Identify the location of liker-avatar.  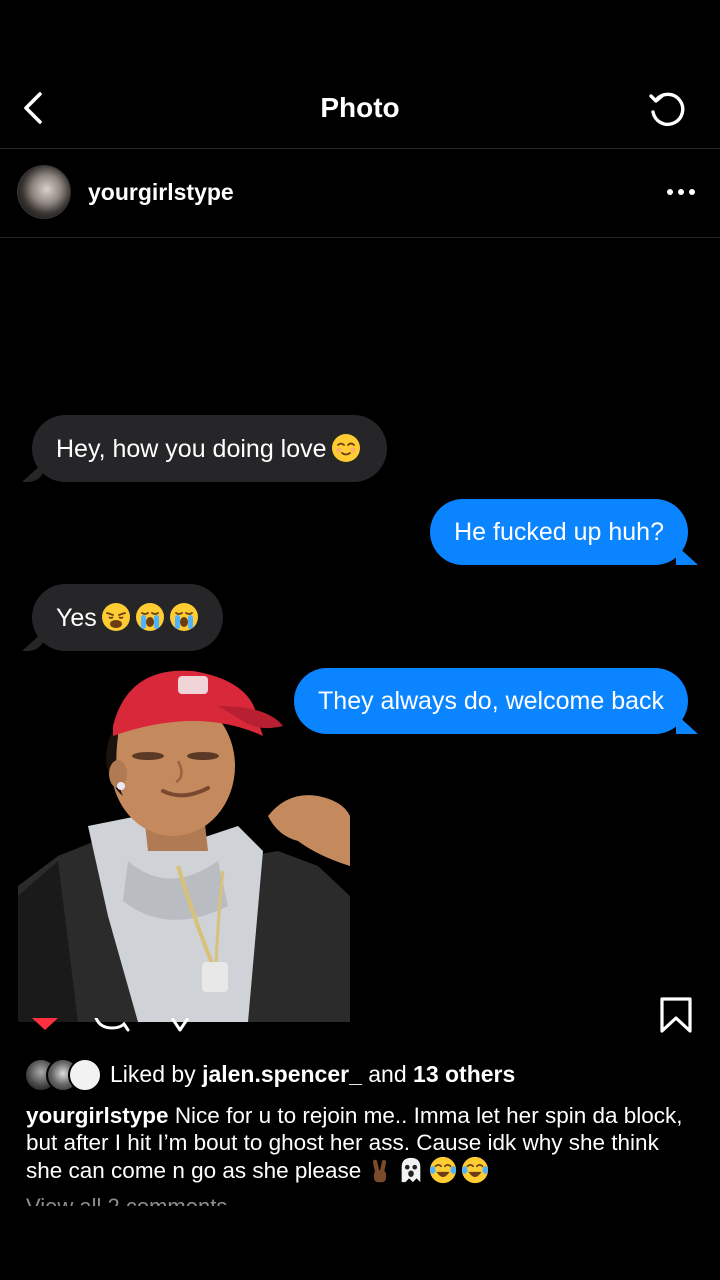
(85, 1075).